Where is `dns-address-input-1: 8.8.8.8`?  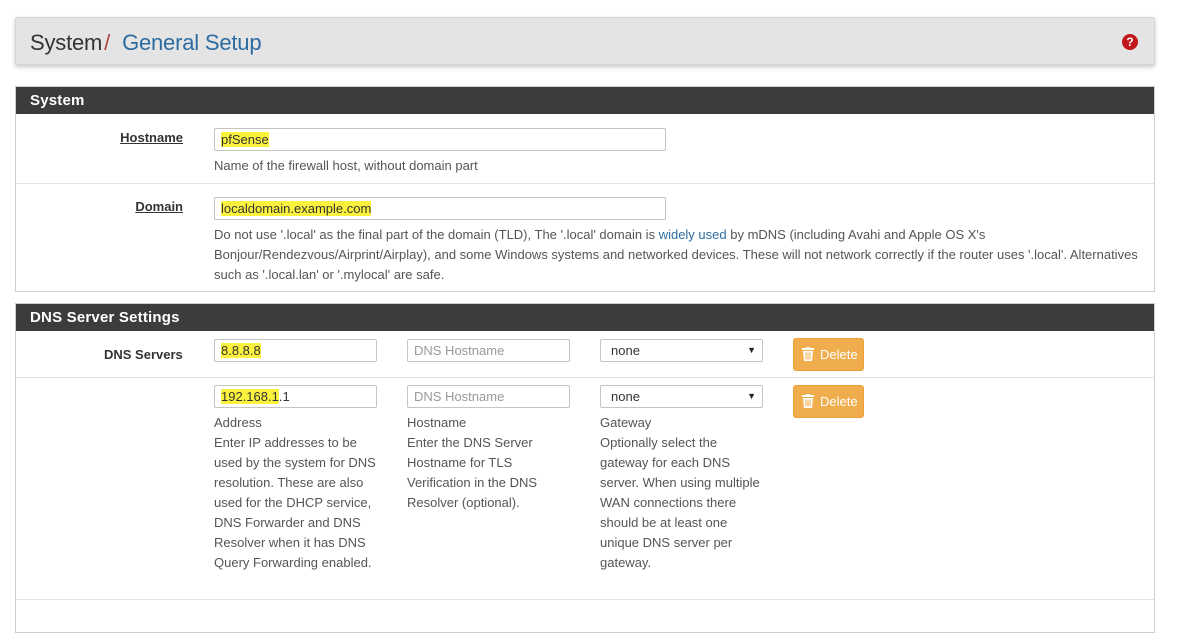 dns-address-input-1: 8.8.8.8 is located at coordinates (295, 350).